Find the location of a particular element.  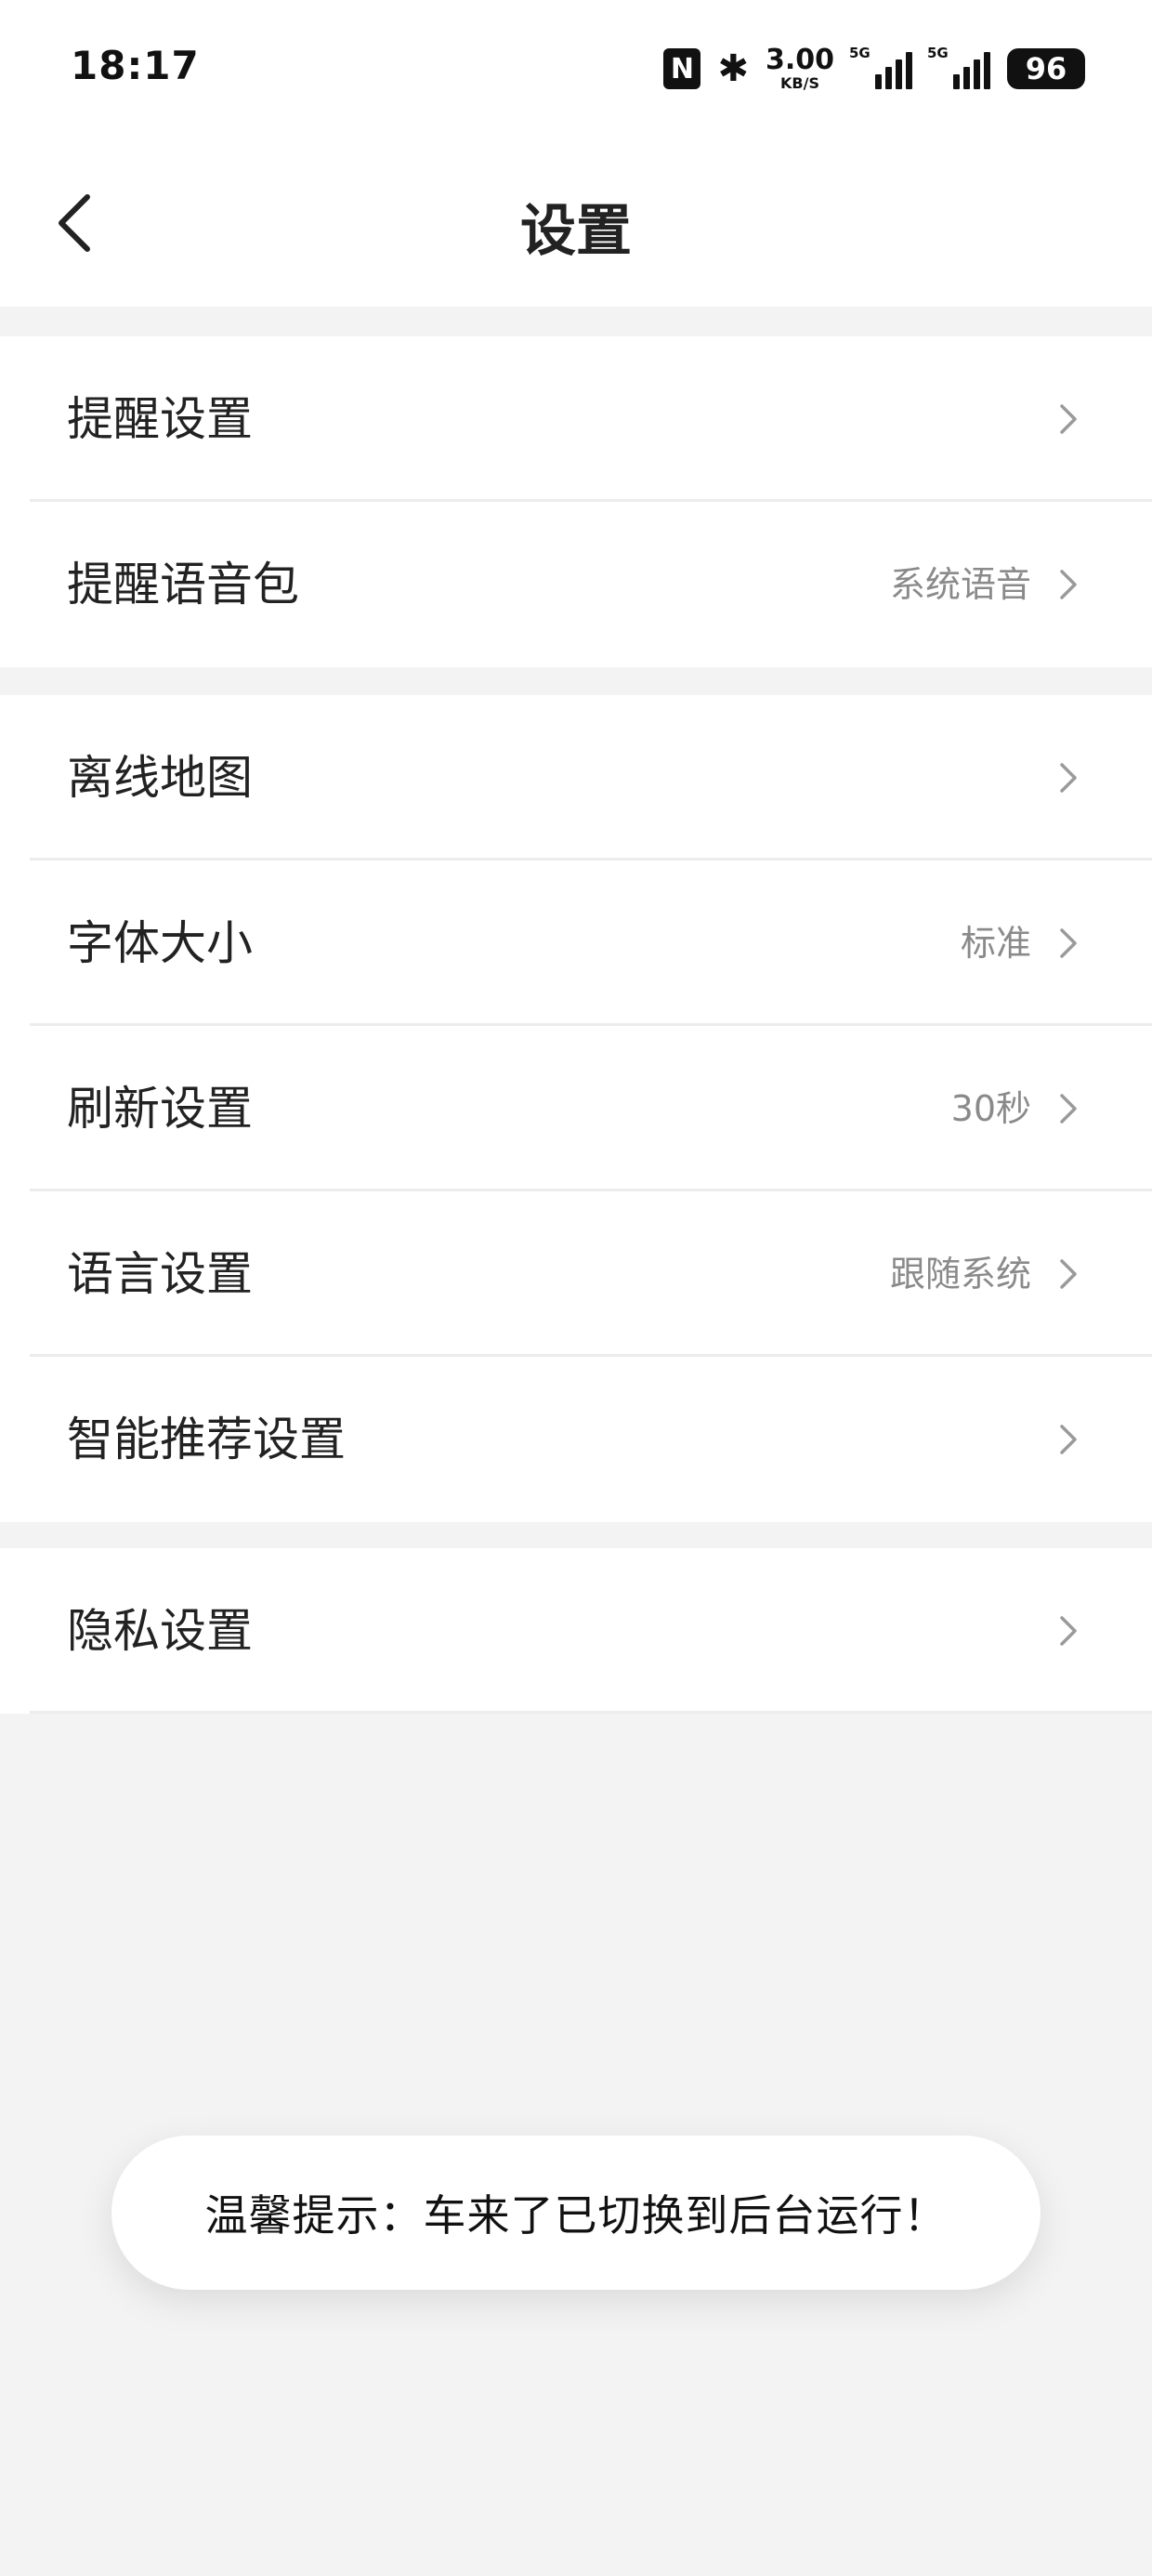

settings-row-value: 跟随系统 is located at coordinates (960, 1274).